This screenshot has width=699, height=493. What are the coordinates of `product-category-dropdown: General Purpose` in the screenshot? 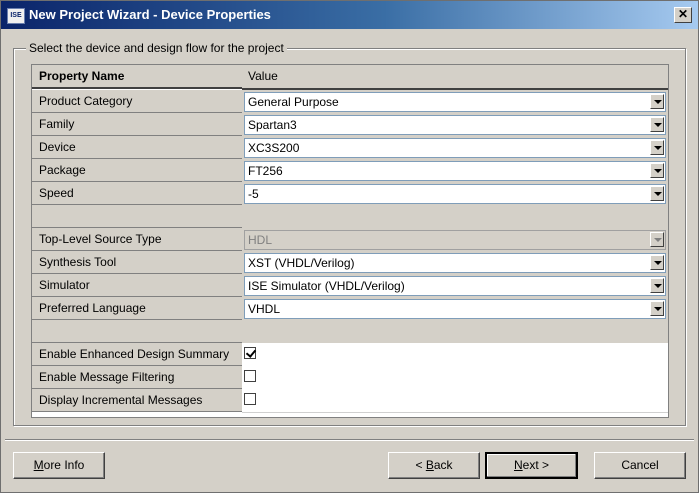 It's located at (455, 102).